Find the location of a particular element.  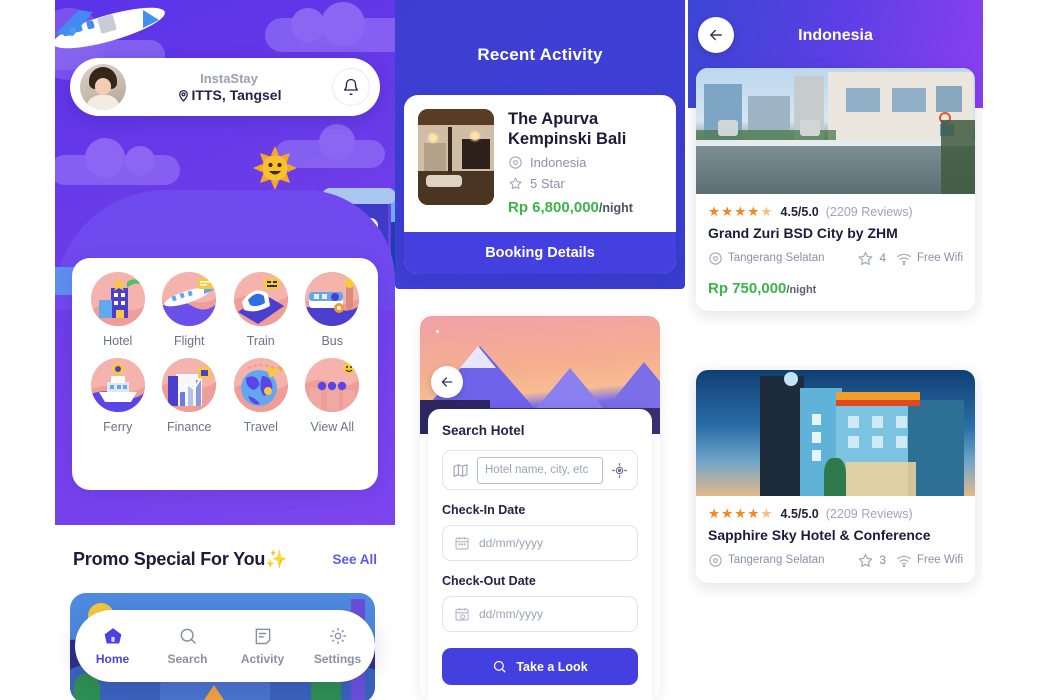

category-item-hotel: Hotel is located at coordinates (118, 311).